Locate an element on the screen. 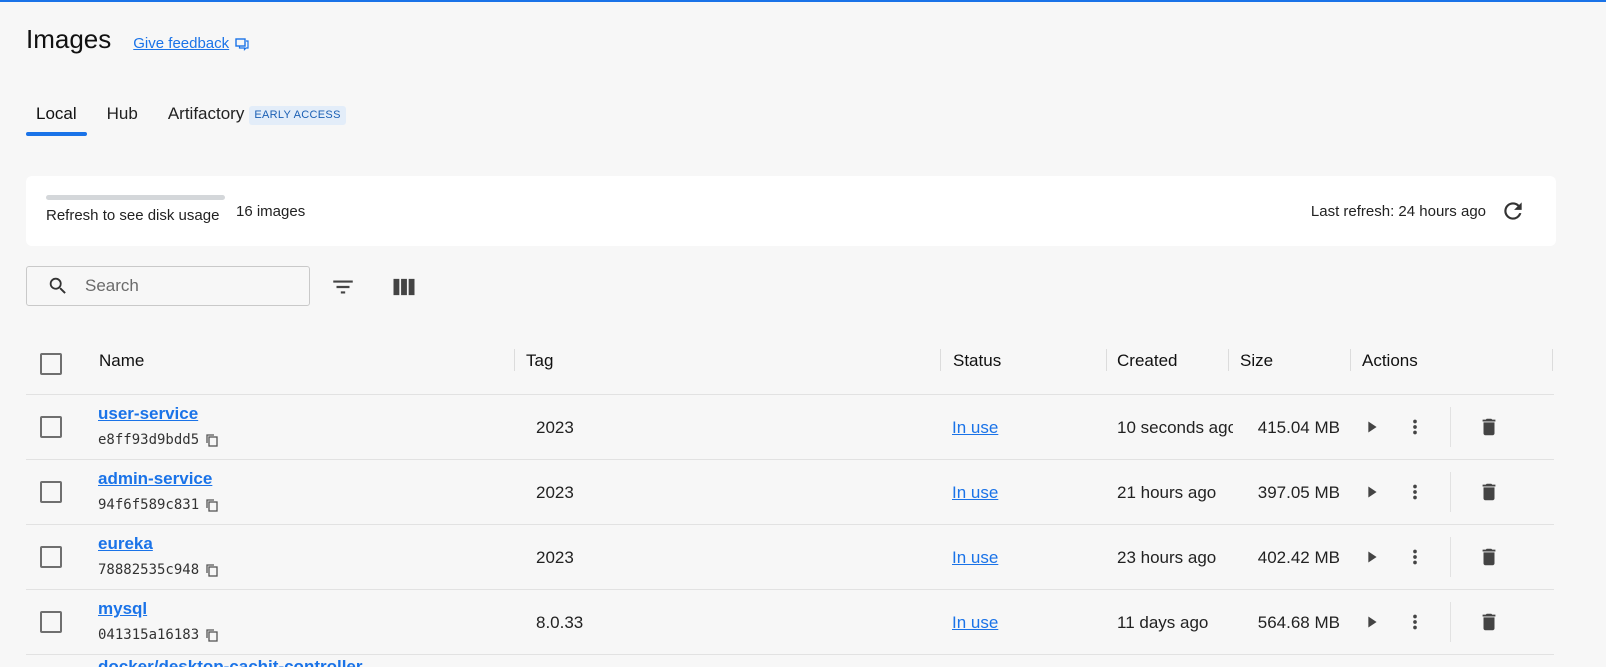 This screenshot has height=667, width=1606. select-all-checkbox is located at coordinates (51, 364).